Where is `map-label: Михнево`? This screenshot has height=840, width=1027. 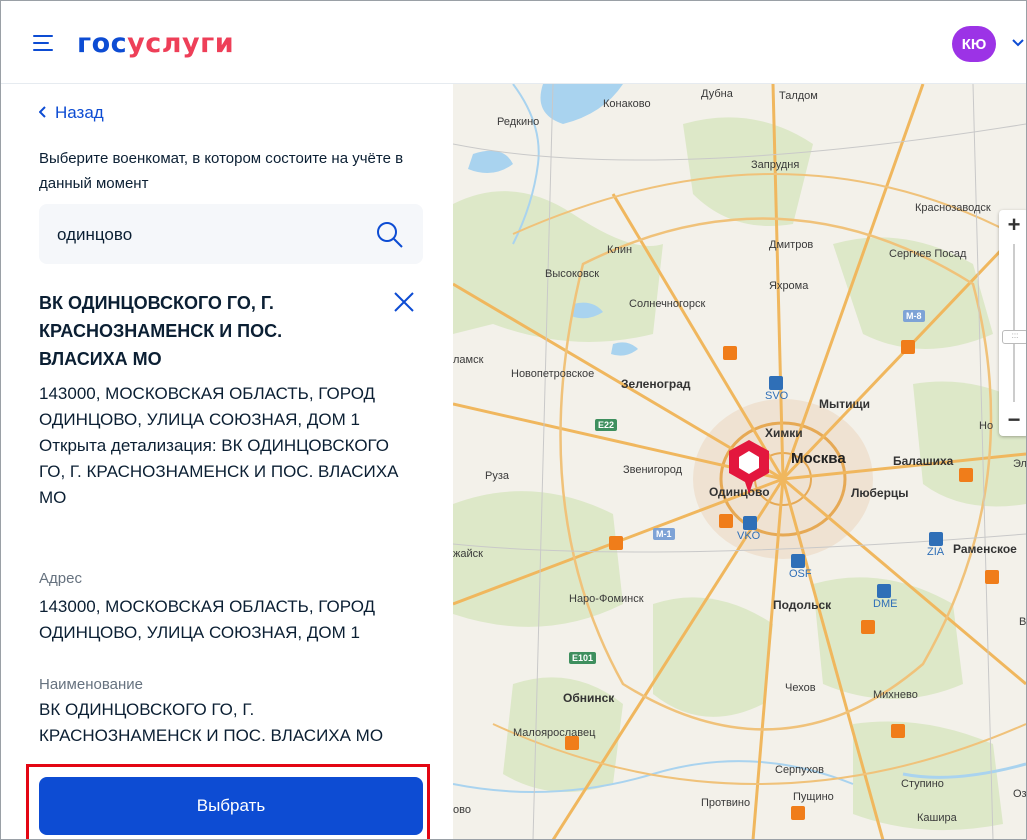 map-label: Михнево is located at coordinates (895, 695).